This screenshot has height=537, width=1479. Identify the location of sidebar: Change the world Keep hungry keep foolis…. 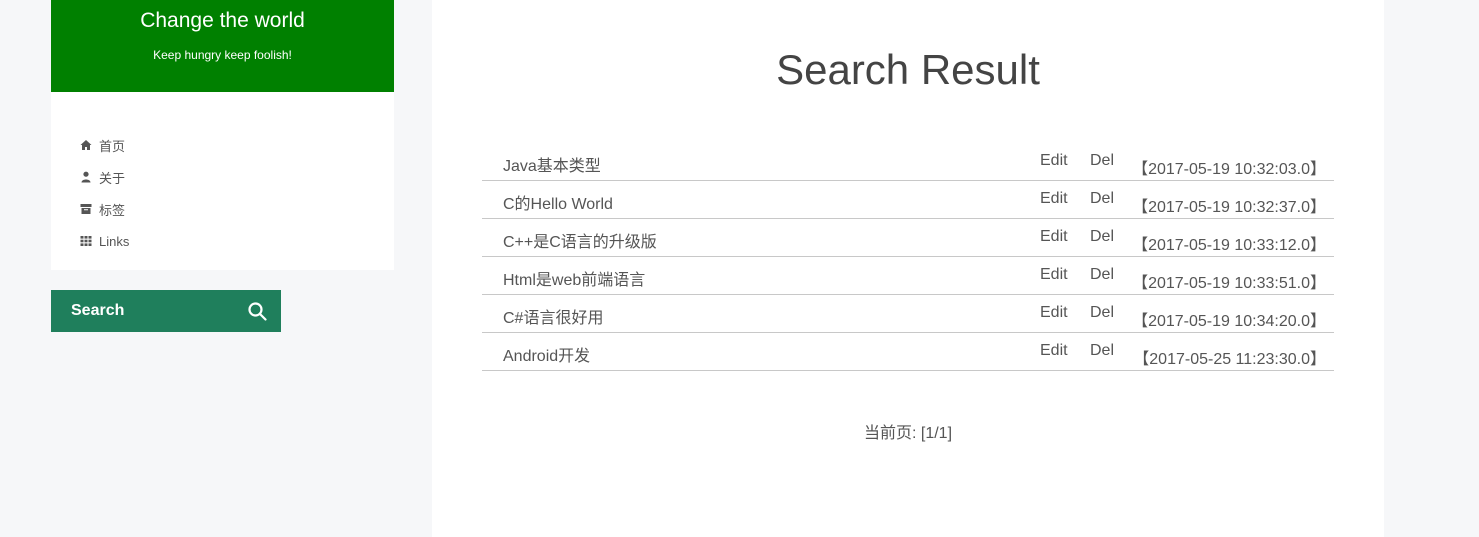
(222, 135).